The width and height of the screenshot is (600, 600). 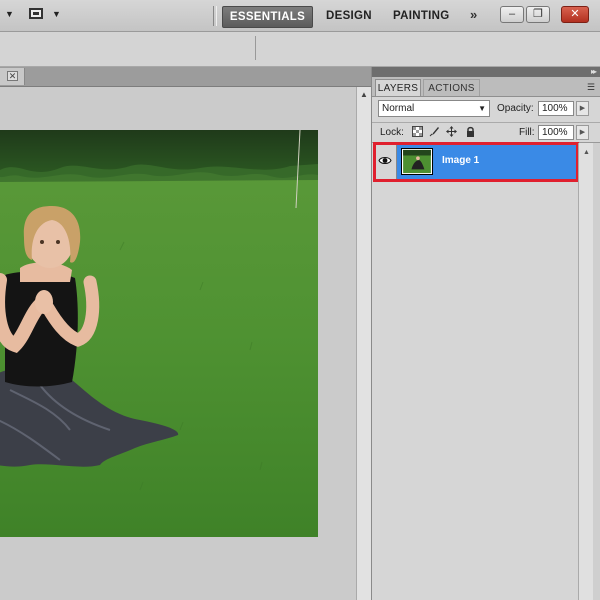 I want to click on blend-mode-value: Normal, so click(x=398, y=108).